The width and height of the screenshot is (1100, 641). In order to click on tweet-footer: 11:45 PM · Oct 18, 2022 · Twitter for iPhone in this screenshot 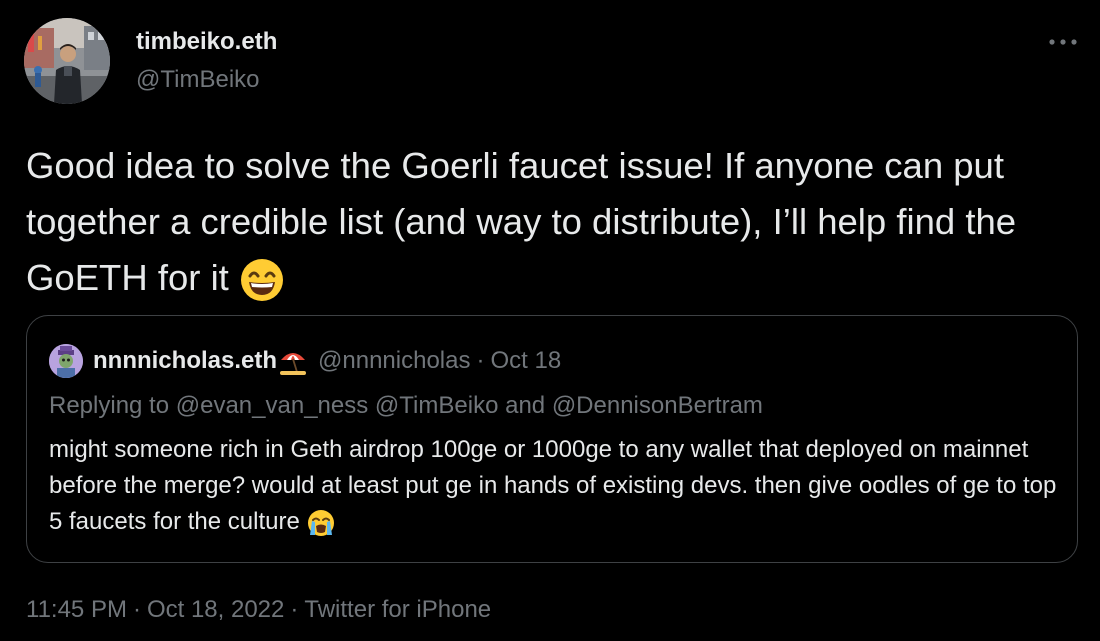, I will do `click(258, 610)`.